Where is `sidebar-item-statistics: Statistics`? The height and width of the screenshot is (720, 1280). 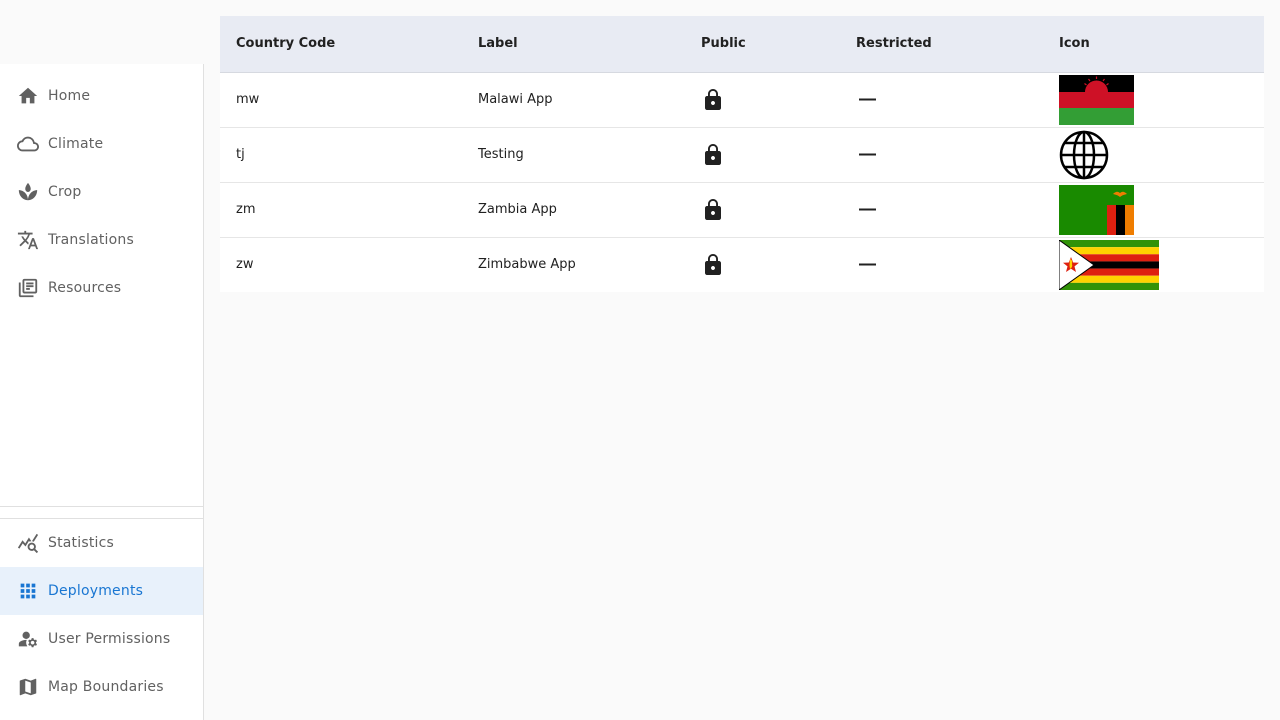 sidebar-item-statistics: Statistics is located at coordinates (101, 543).